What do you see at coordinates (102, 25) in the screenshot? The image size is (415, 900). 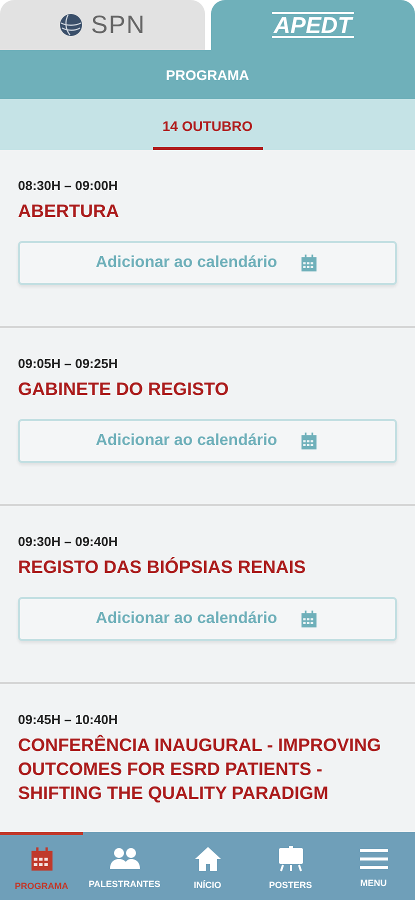 I see `spn-tab: SPN` at bounding box center [102, 25].